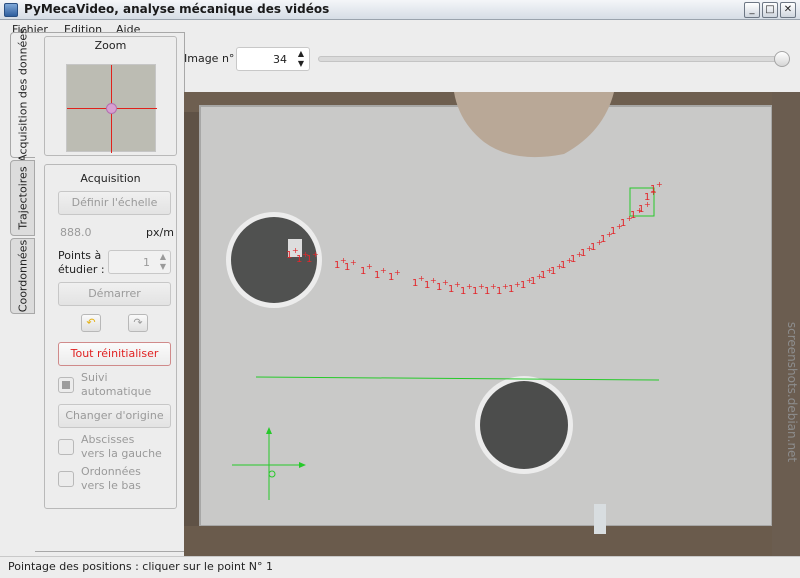 The width and height of the screenshot is (800, 578). I want to click on zoom-view, so click(111, 108).